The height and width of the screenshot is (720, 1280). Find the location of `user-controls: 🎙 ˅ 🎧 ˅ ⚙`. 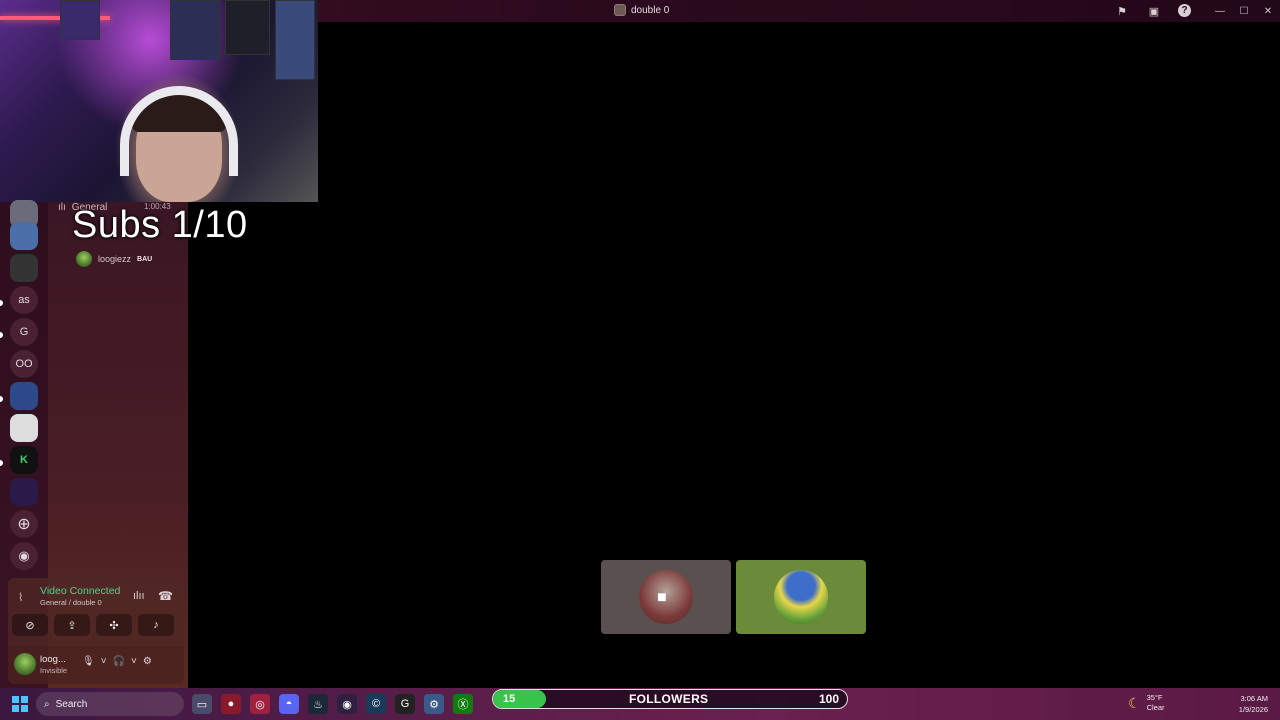

user-controls: 🎙 ˅ 🎧 ˅ ⚙ is located at coordinates (117, 661).